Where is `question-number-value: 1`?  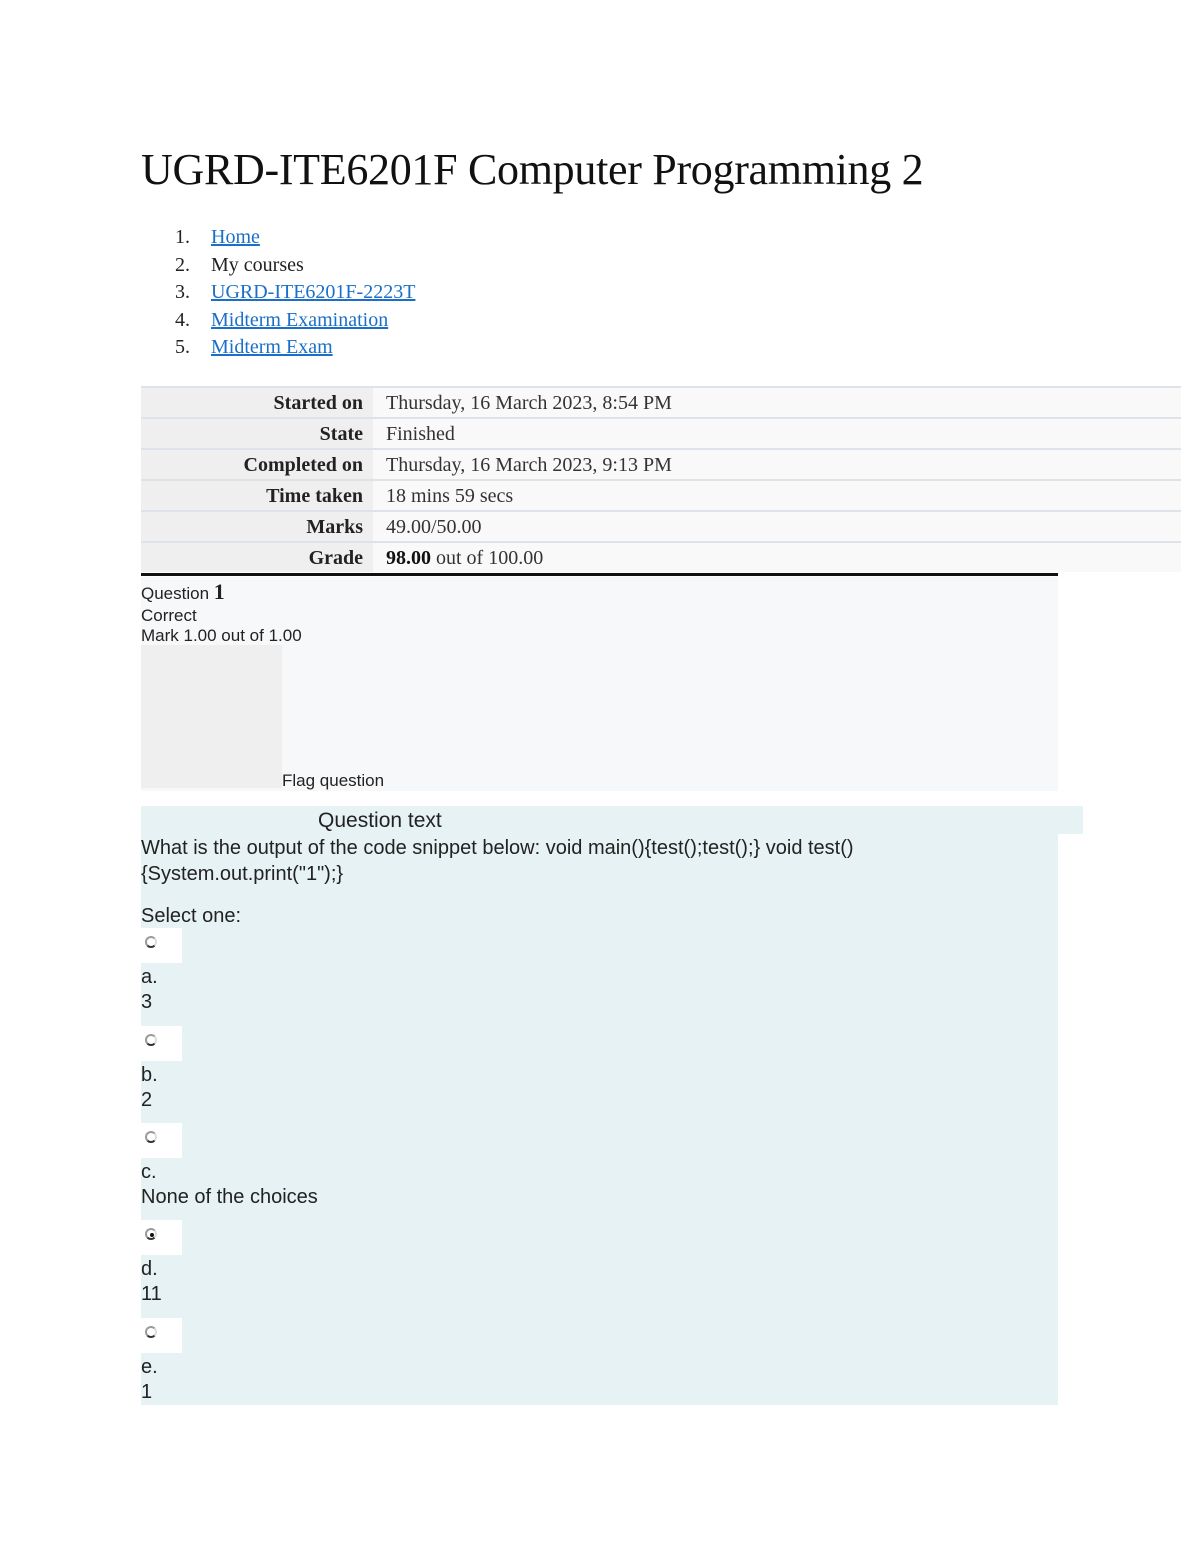
question-number-value: 1 is located at coordinates (219, 591).